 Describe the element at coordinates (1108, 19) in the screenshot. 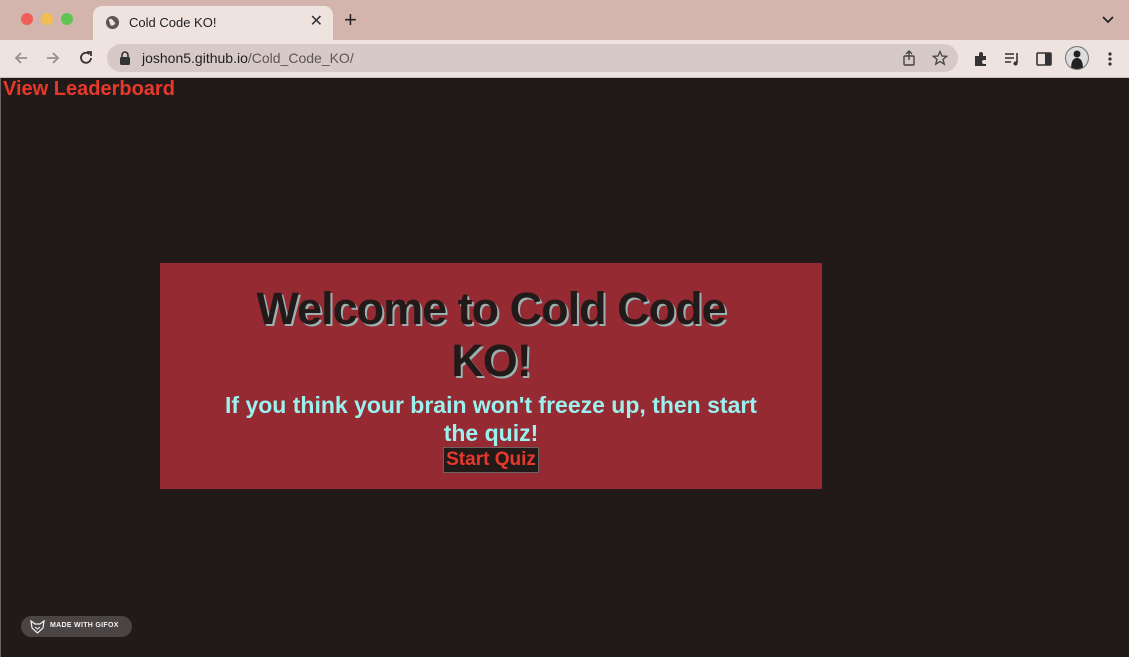

I see `tab-list-chevron-icon` at that location.